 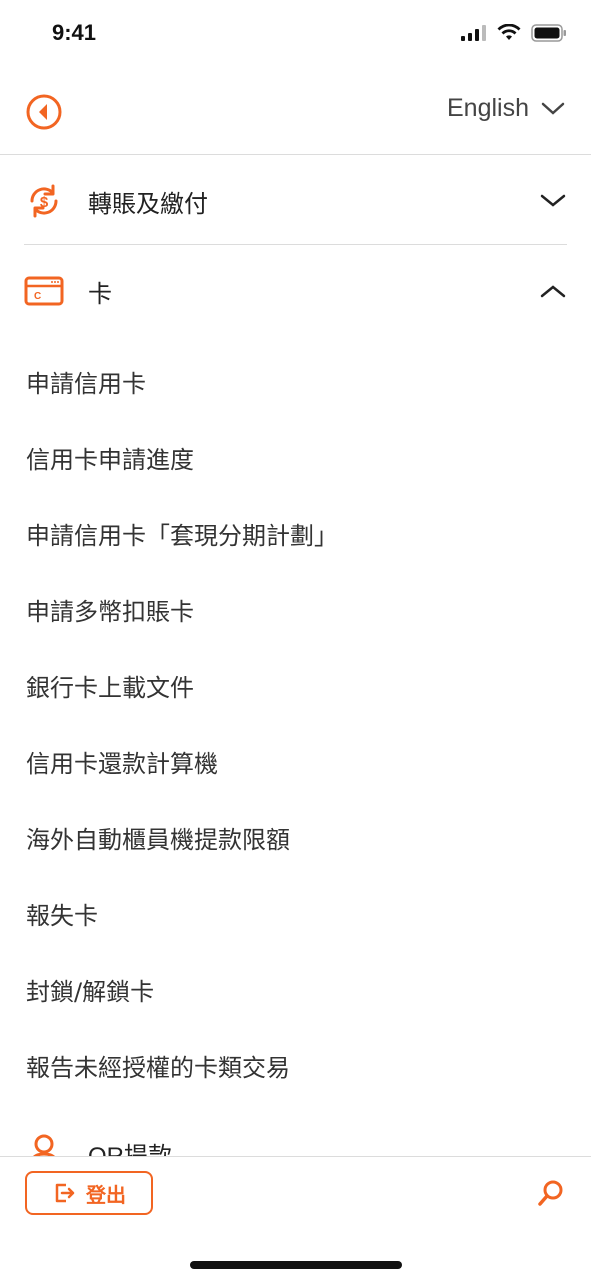 I want to click on back-button, so click(x=44, y=112).